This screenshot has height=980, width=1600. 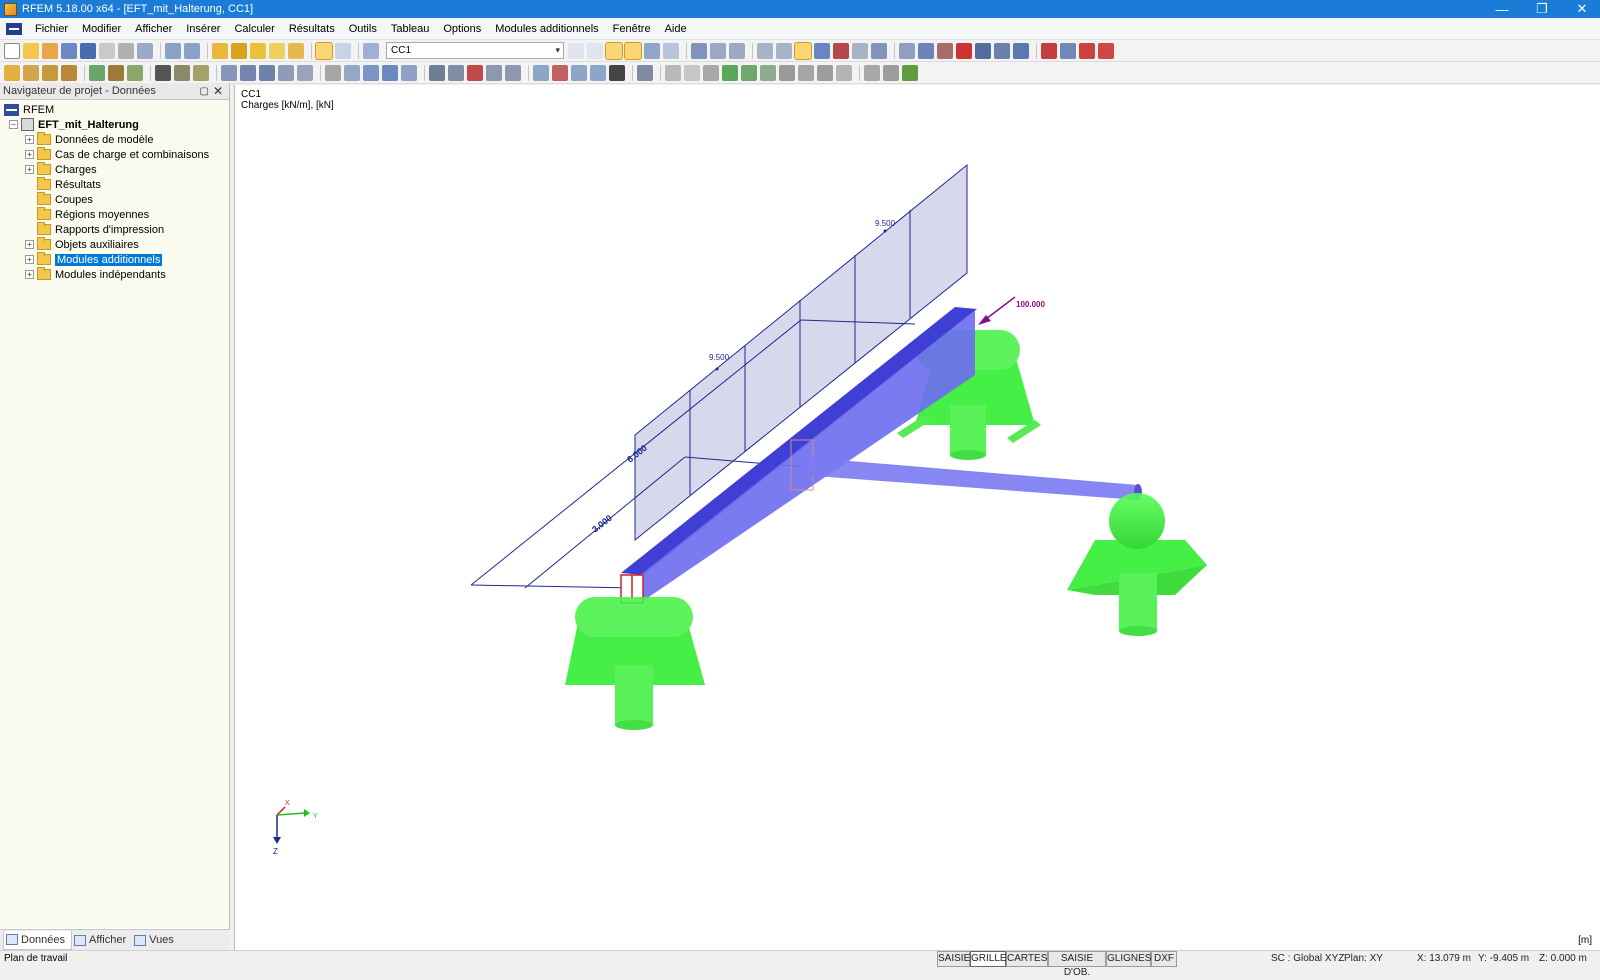 I want to click on display-members-icon, so click(x=248, y=72).